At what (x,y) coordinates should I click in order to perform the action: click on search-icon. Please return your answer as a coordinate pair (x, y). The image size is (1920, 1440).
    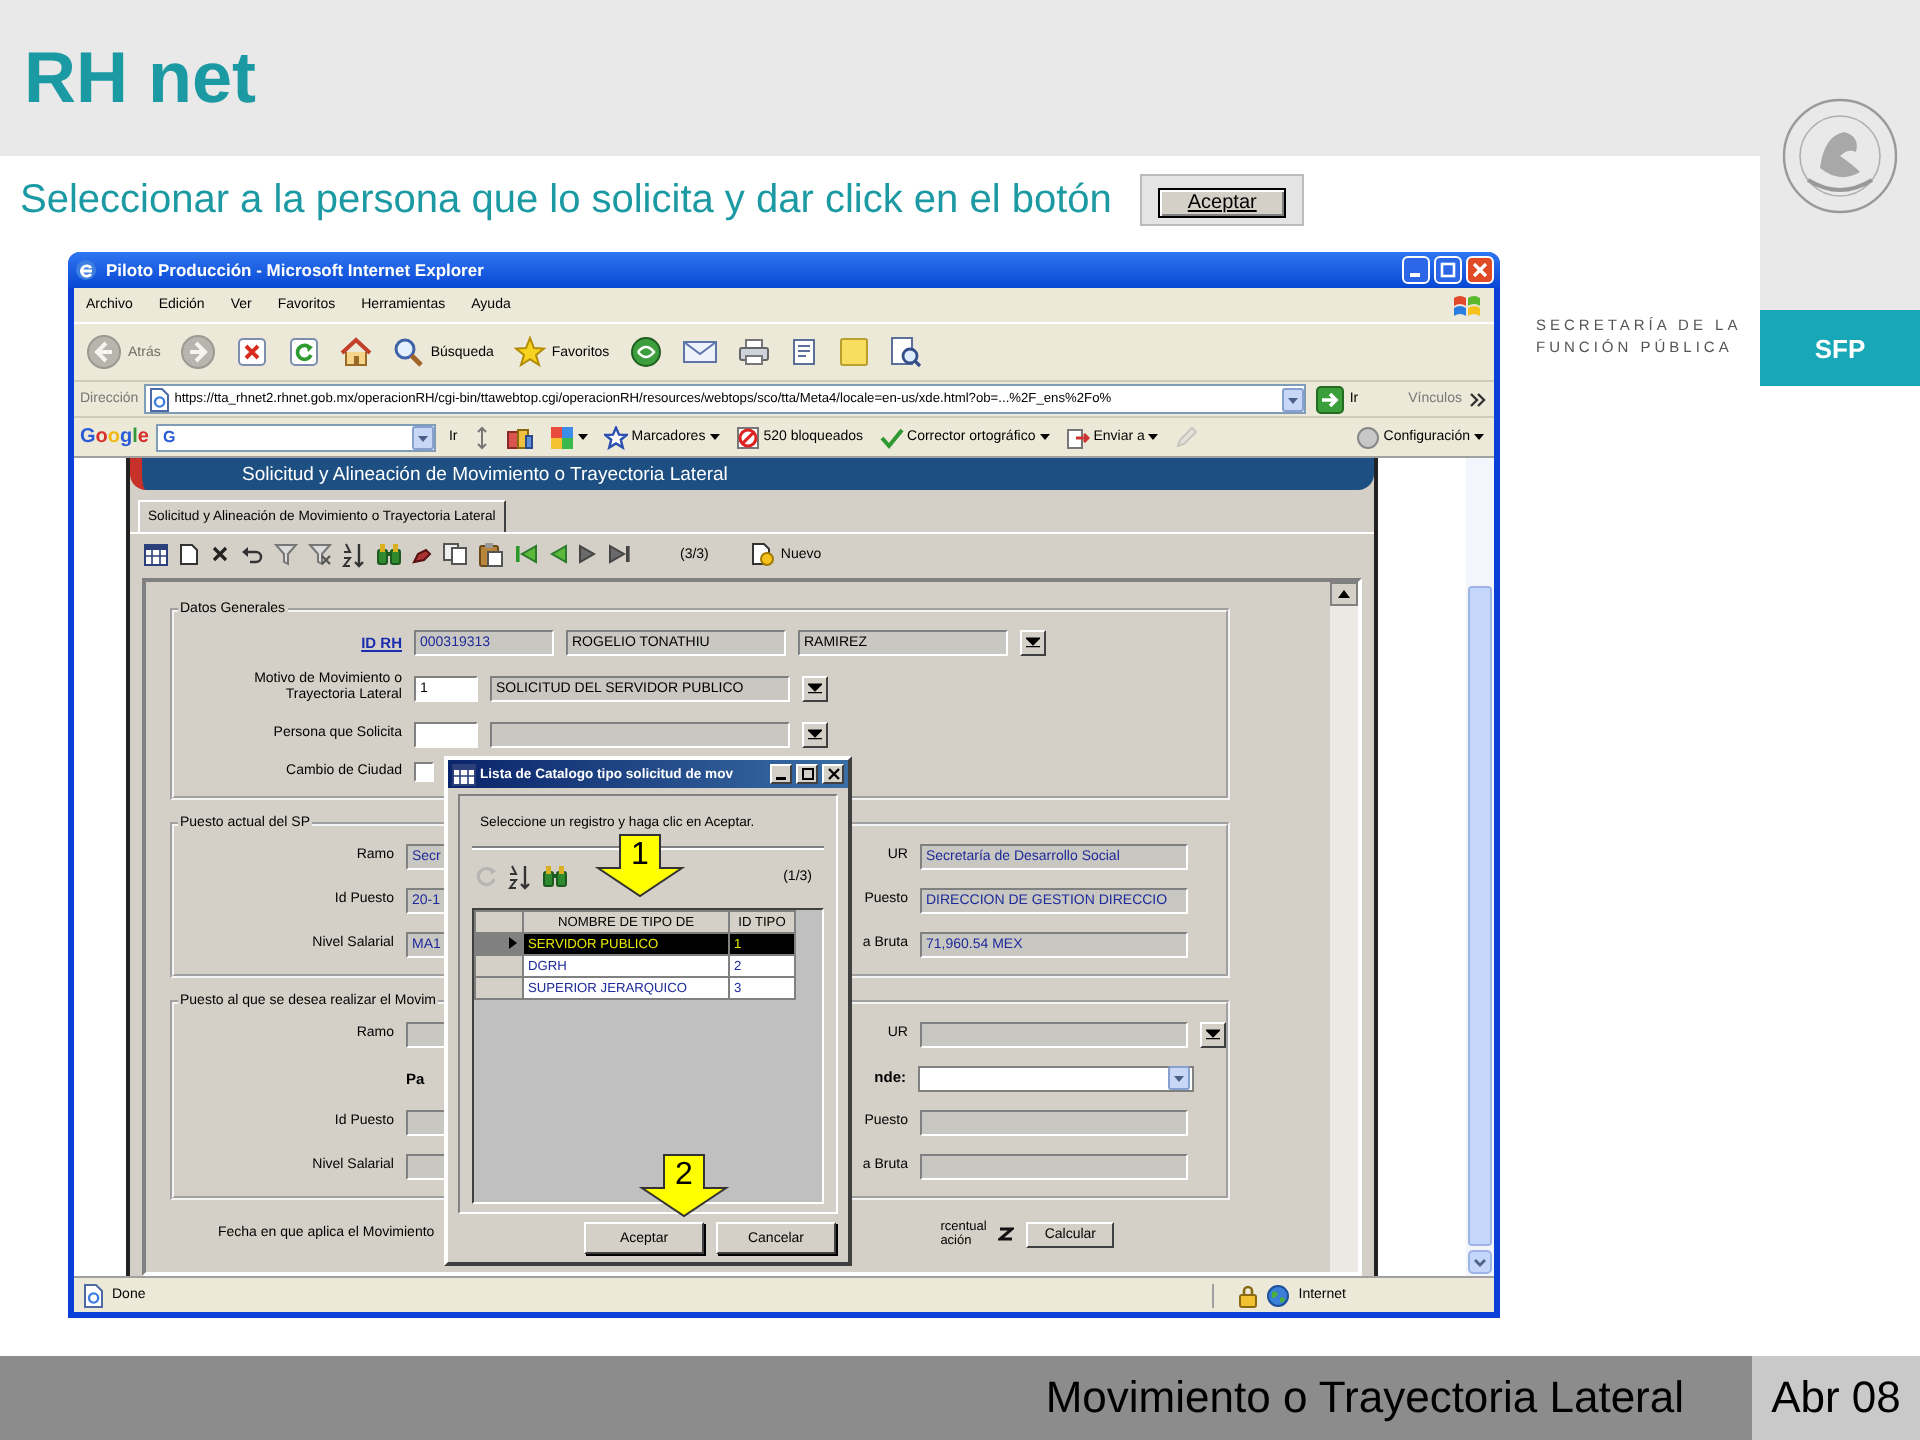
    Looking at the image, I should click on (408, 352).